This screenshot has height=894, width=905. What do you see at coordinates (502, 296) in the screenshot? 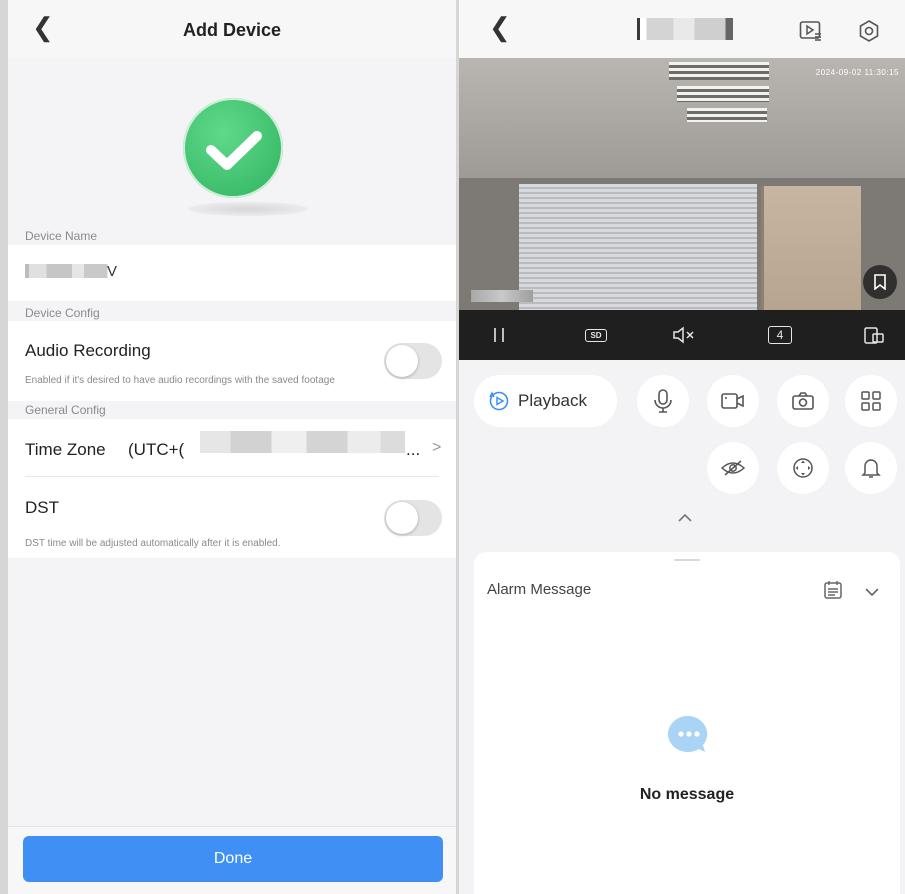
I see `video-overlay-redacted` at bounding box center [502, 296].